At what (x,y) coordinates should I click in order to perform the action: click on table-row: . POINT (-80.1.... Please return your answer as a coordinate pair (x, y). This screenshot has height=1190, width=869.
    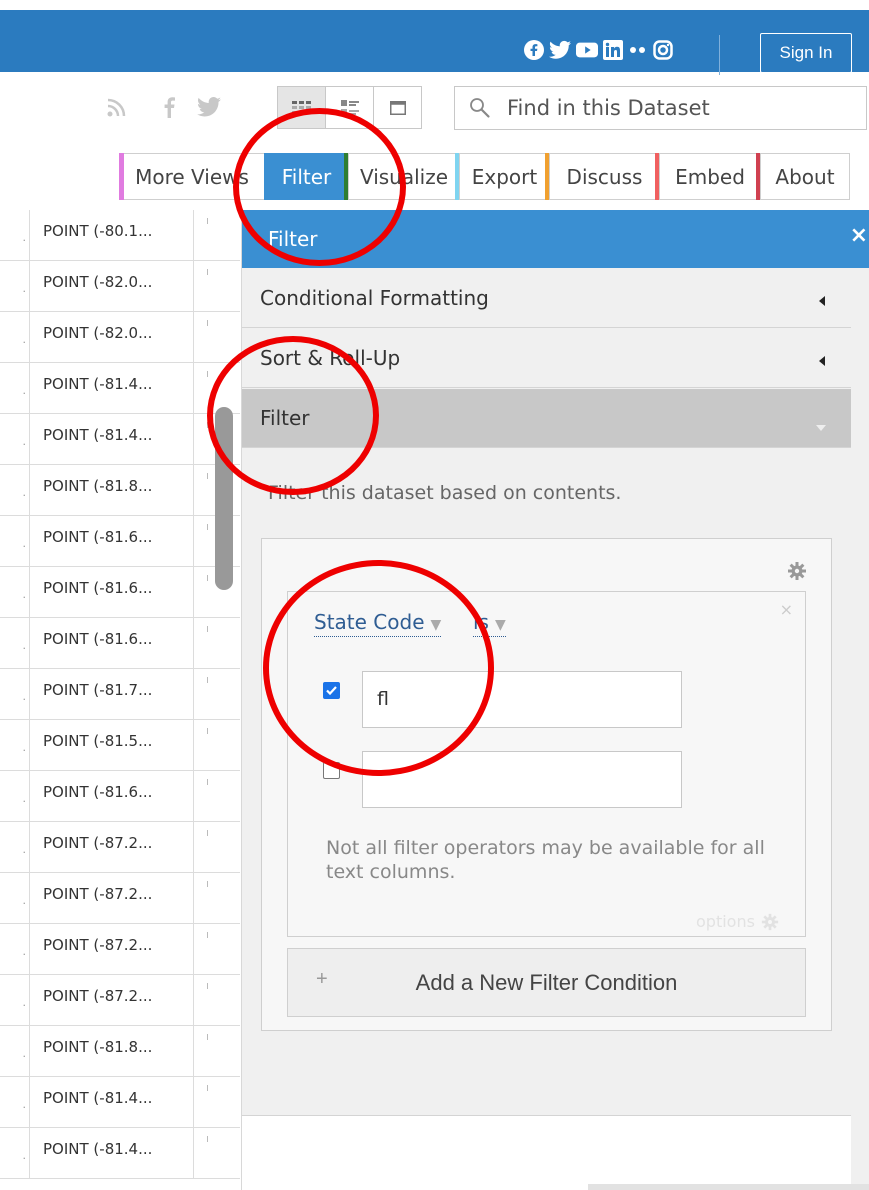
    Looking at the image, I should click on (120, 235).